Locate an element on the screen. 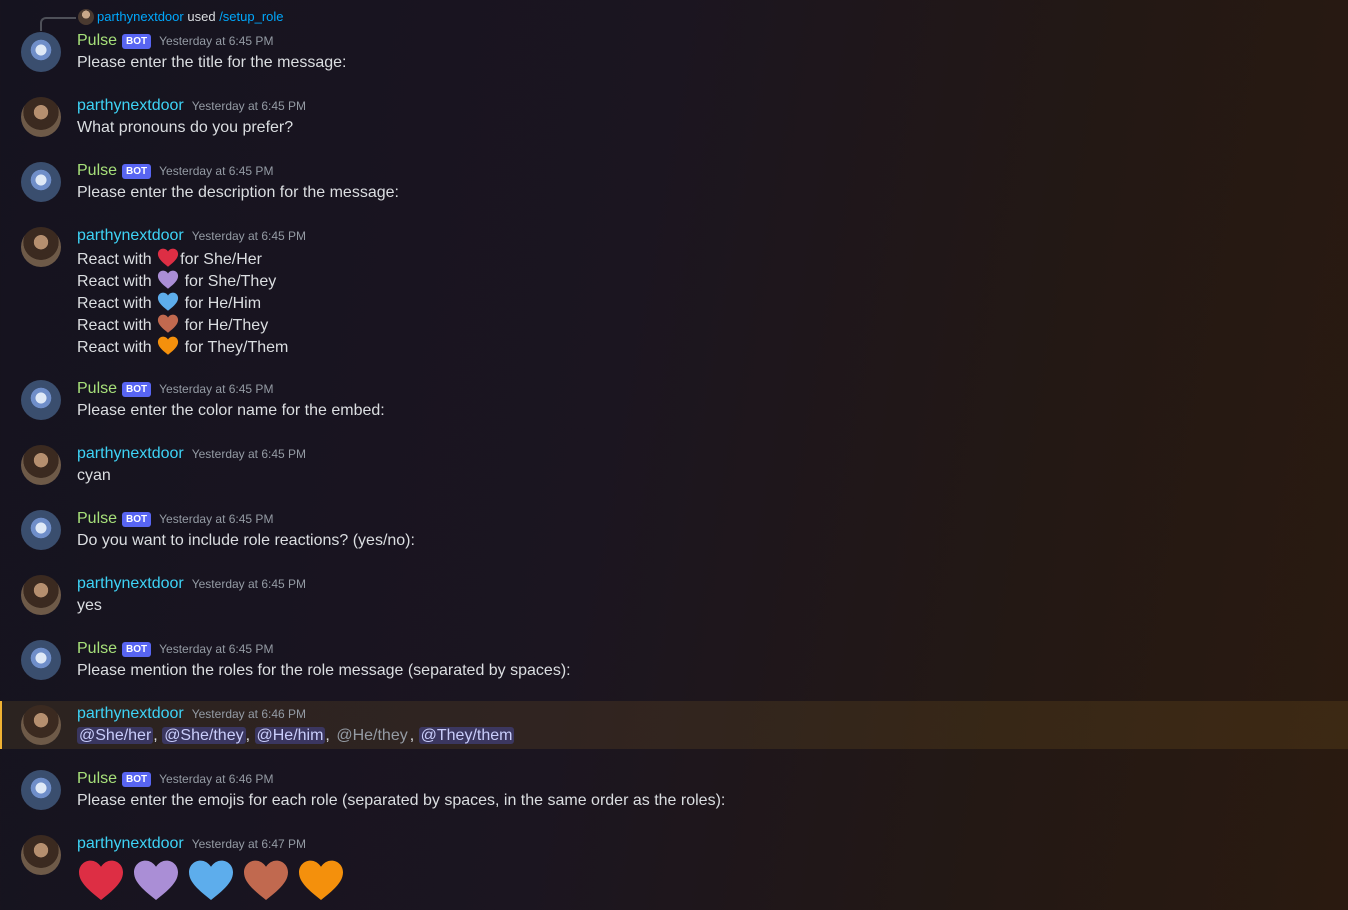 This screenshot has width=1348, height=910. emoji-row is located at coordinates (211, 879).